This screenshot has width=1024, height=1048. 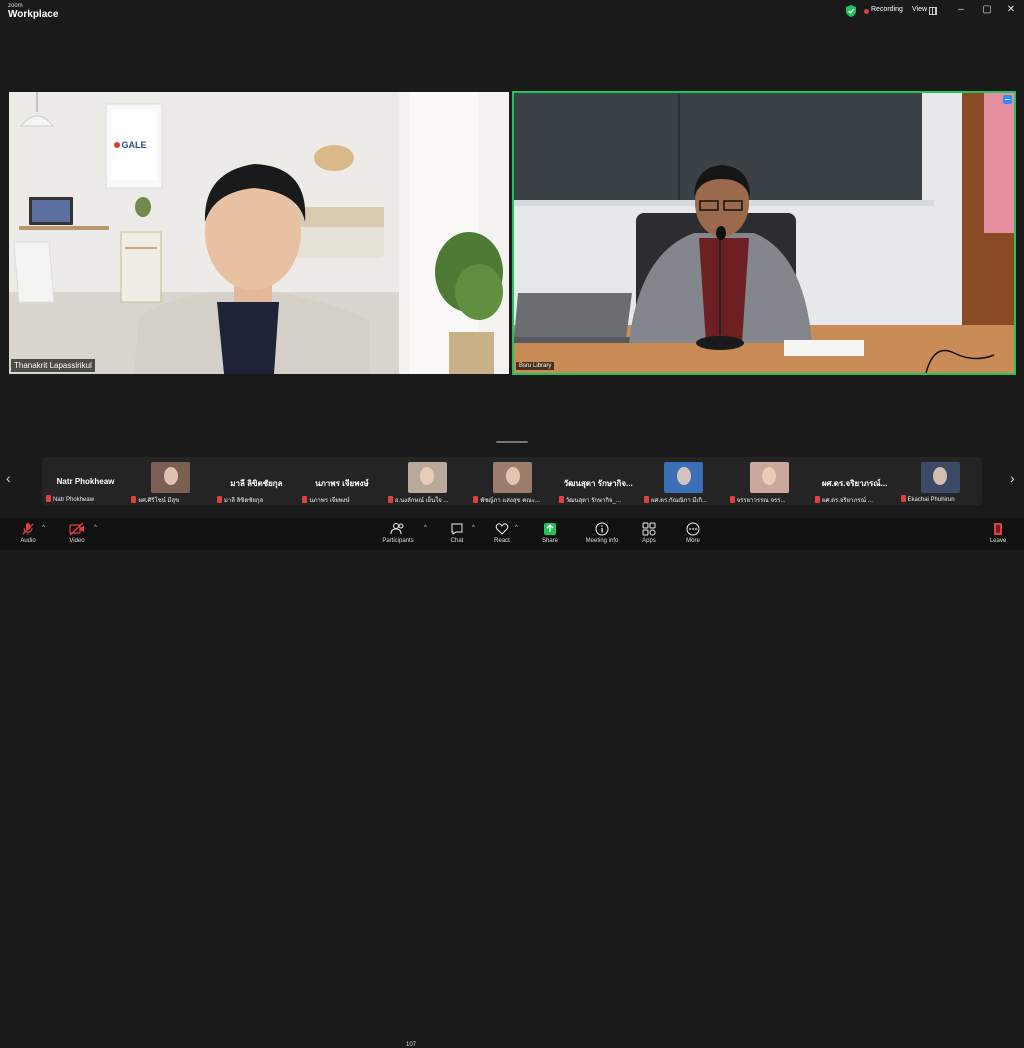 What do you see at coordinates (516, 528) in the screenshot?
I see `react-caret-icon: ^` at bounding box center [516, 528].